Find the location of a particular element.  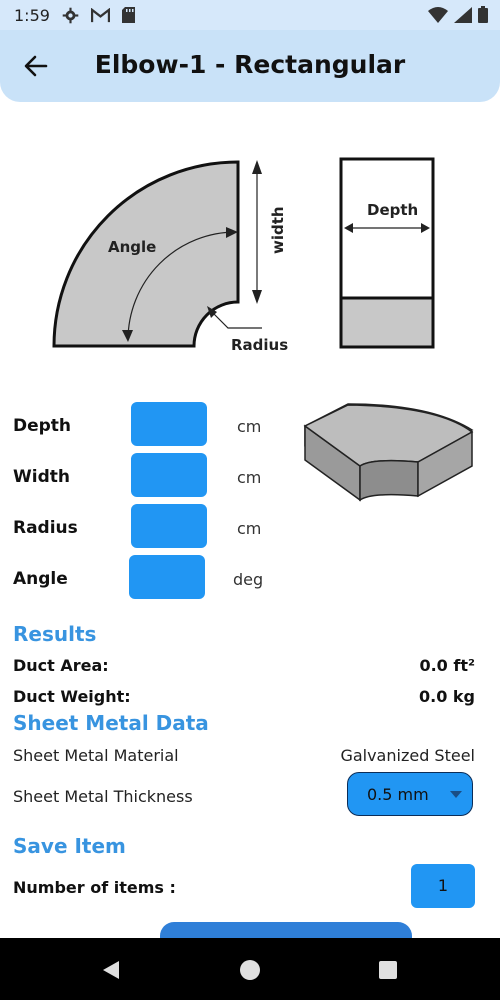

wifi-icon is located at coordinates (438, 17).